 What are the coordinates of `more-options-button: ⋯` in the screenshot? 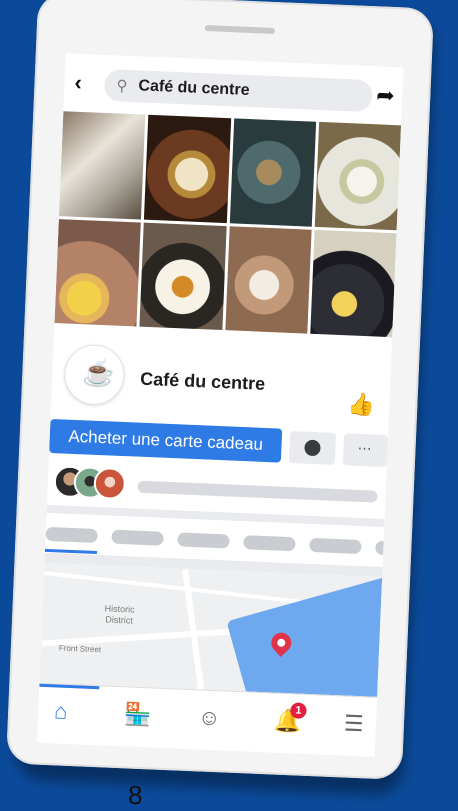 It's located at (365, 450).